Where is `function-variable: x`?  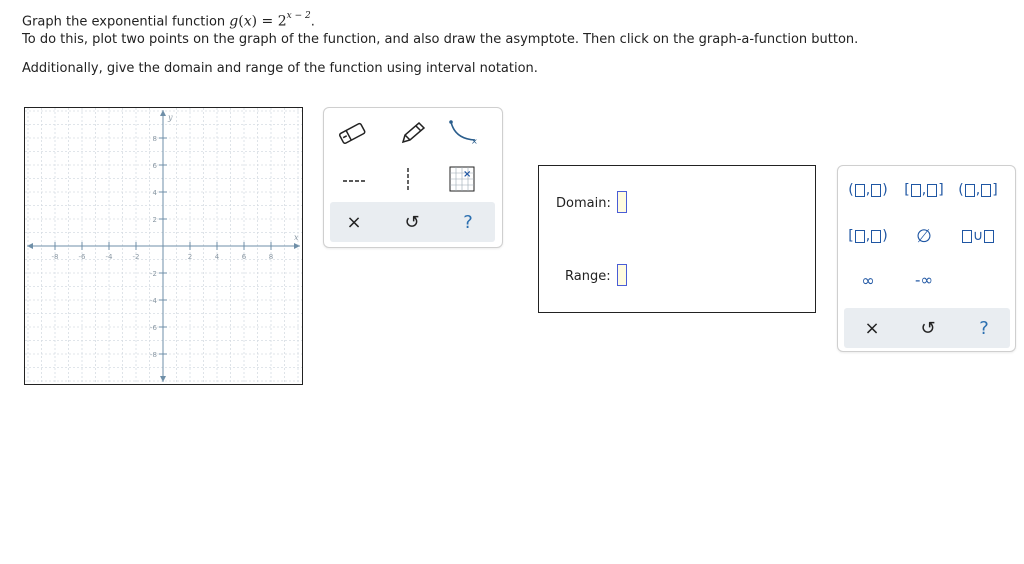 function-variable: x is located at coordinates (247, 21).